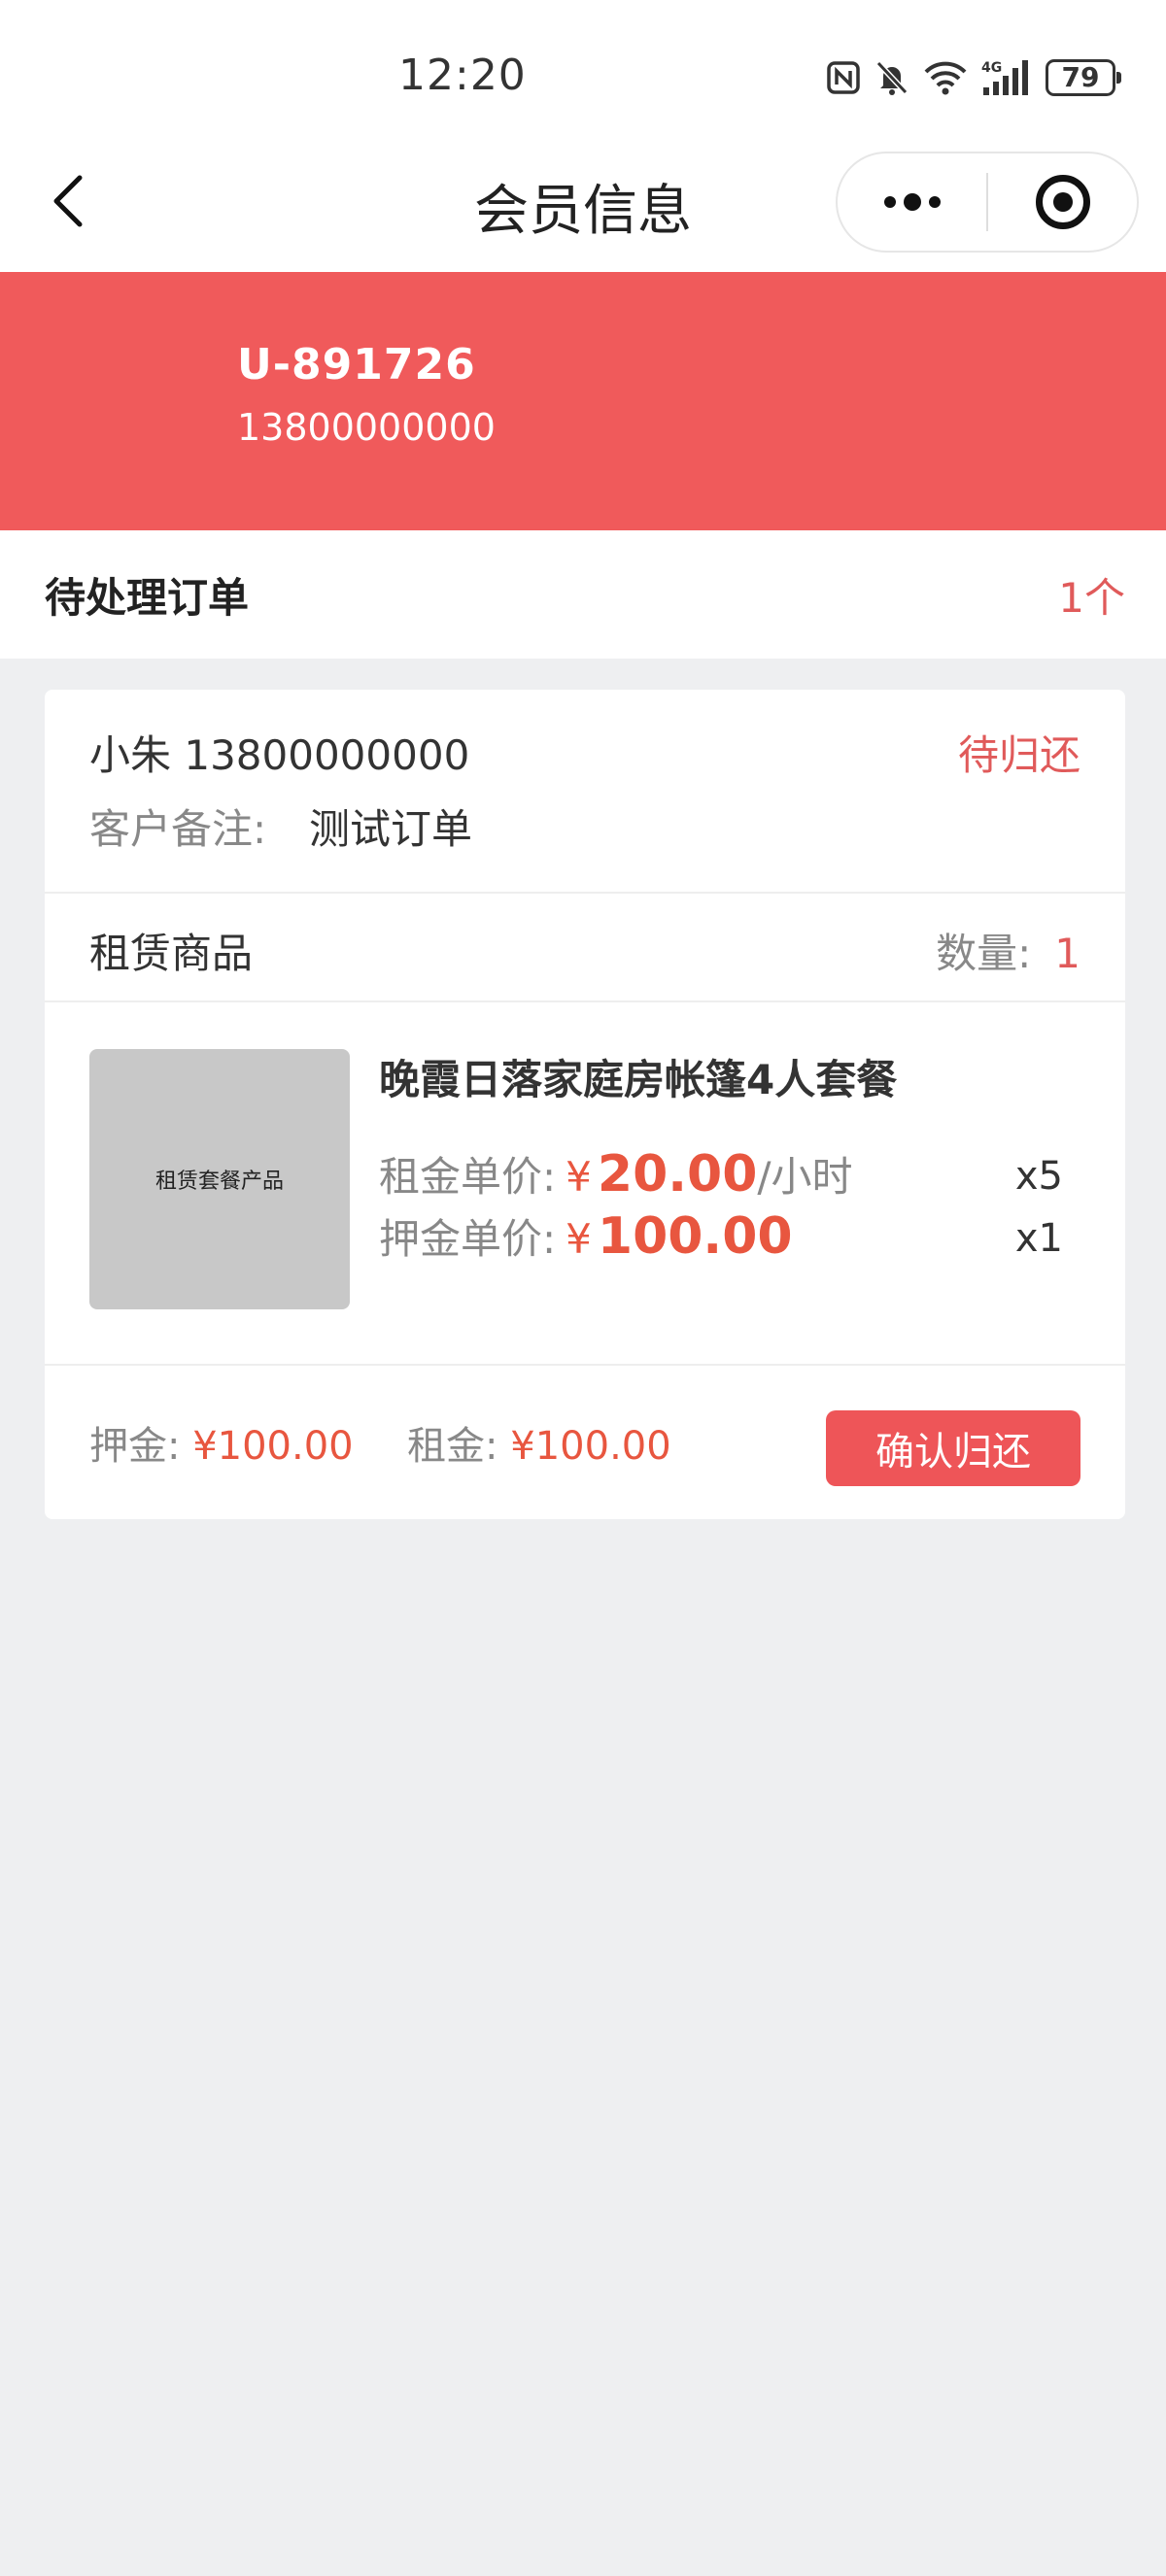  I want to click on order-totals: 押金: ¥100.00 租金: ¥100.00, so click(380, 1442).